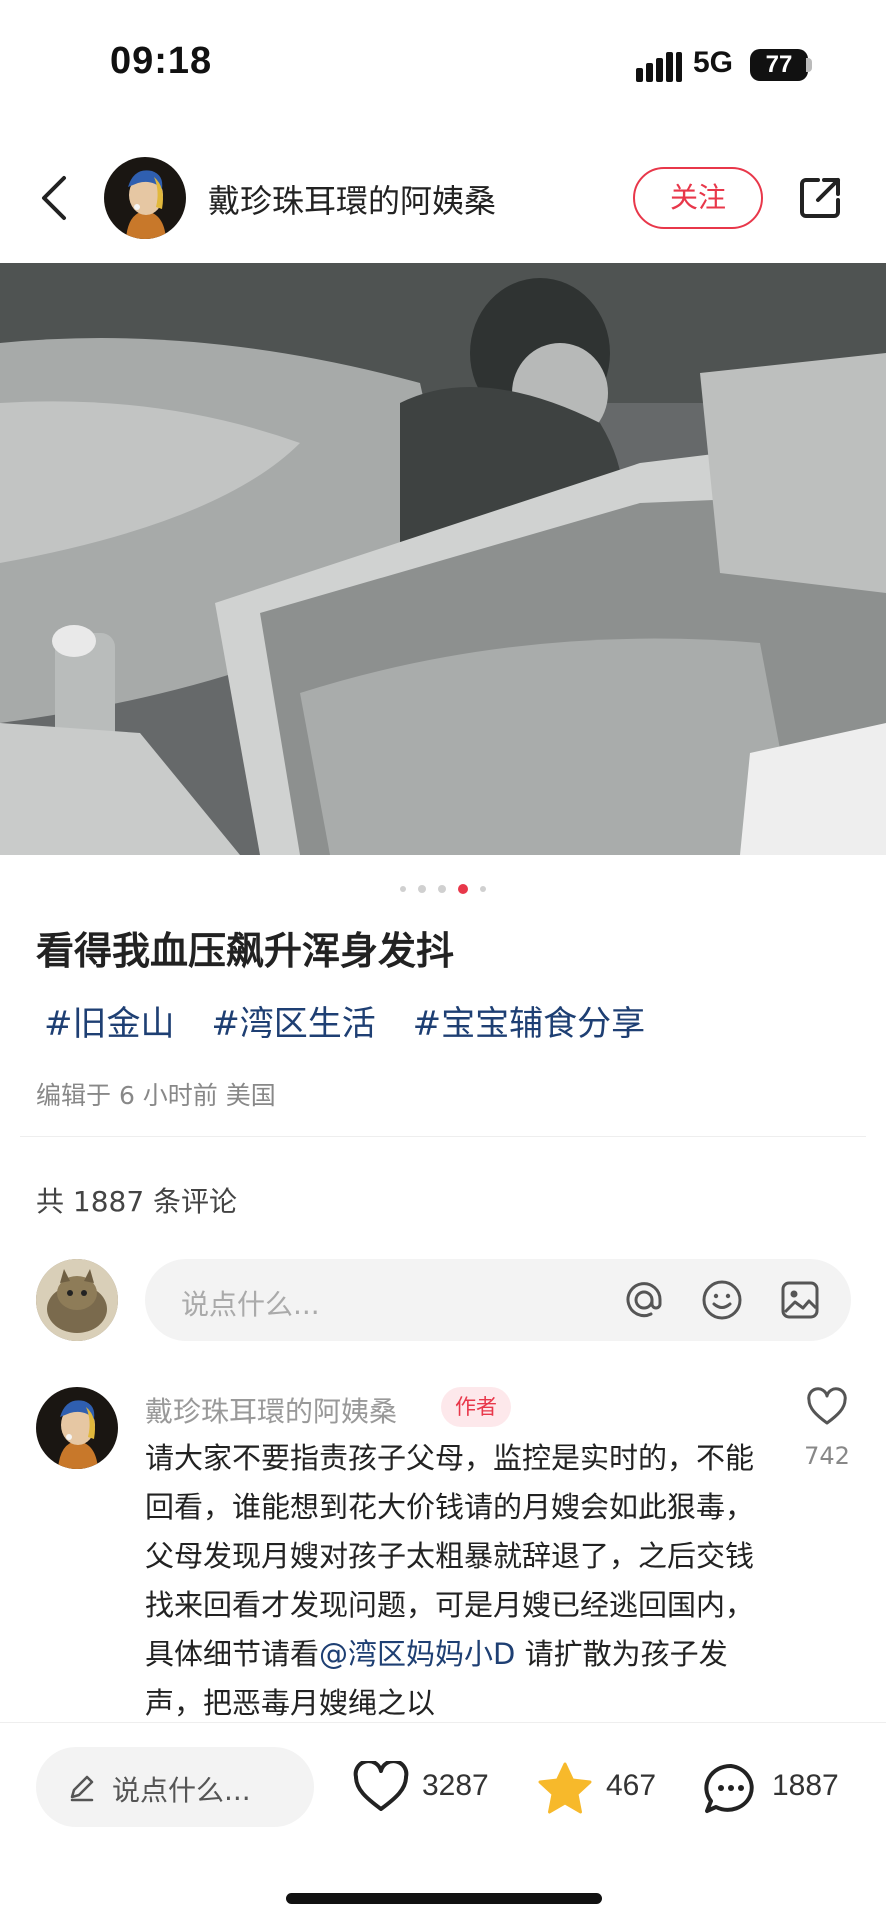 The width and height of the screenshot is (886, 1920). I want to click on at-mention-icon, so click(644, 1300).